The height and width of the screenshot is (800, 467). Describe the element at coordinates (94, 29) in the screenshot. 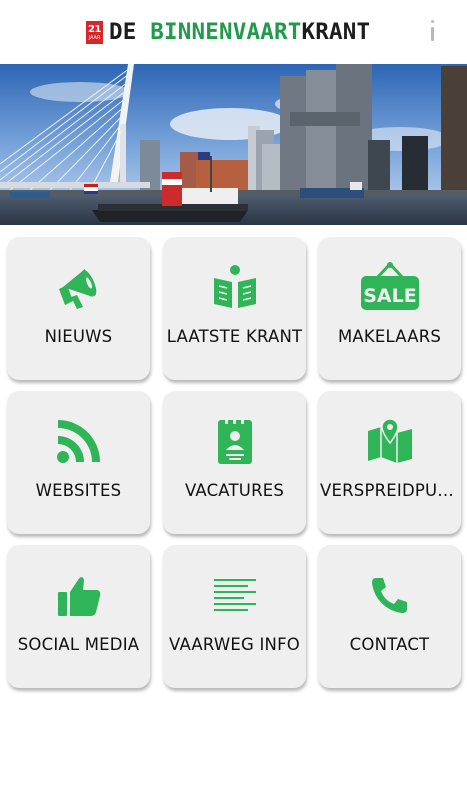

I see `badge-number: 21` at that location.